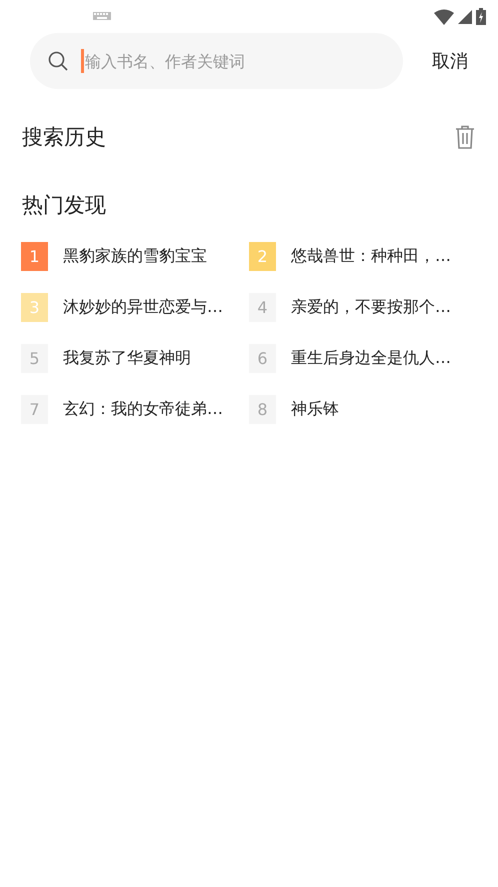 Image resolution: width=498 pixels, height=887 pixels. What do you see at coordinates (465, 137) in the screenshot?
I see `trash-icon` at bounding box center [465, 137].